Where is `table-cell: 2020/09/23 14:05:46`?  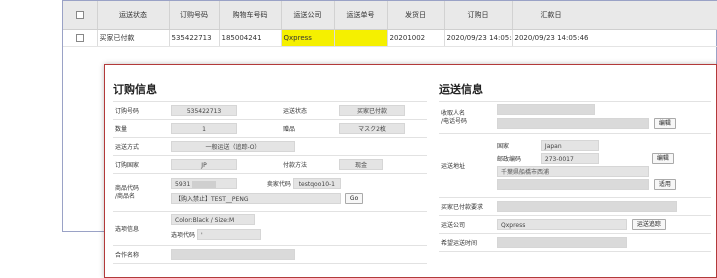
table-cell: 2020/09/23 14:05:46 is located at coordinates (614, 38).